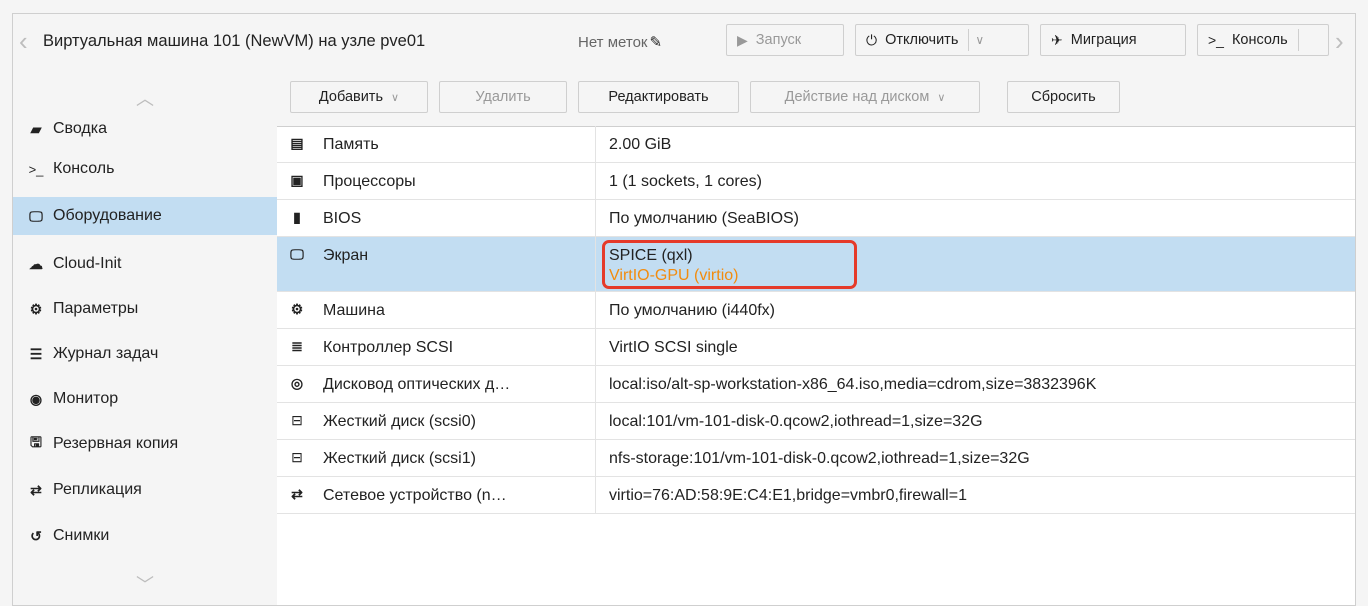 The height and width of the screenshot is (606, 1368). Describe the element at coordinates (1103, 40) in the screenshot. I see `migrate-label: Миграция` at that location.